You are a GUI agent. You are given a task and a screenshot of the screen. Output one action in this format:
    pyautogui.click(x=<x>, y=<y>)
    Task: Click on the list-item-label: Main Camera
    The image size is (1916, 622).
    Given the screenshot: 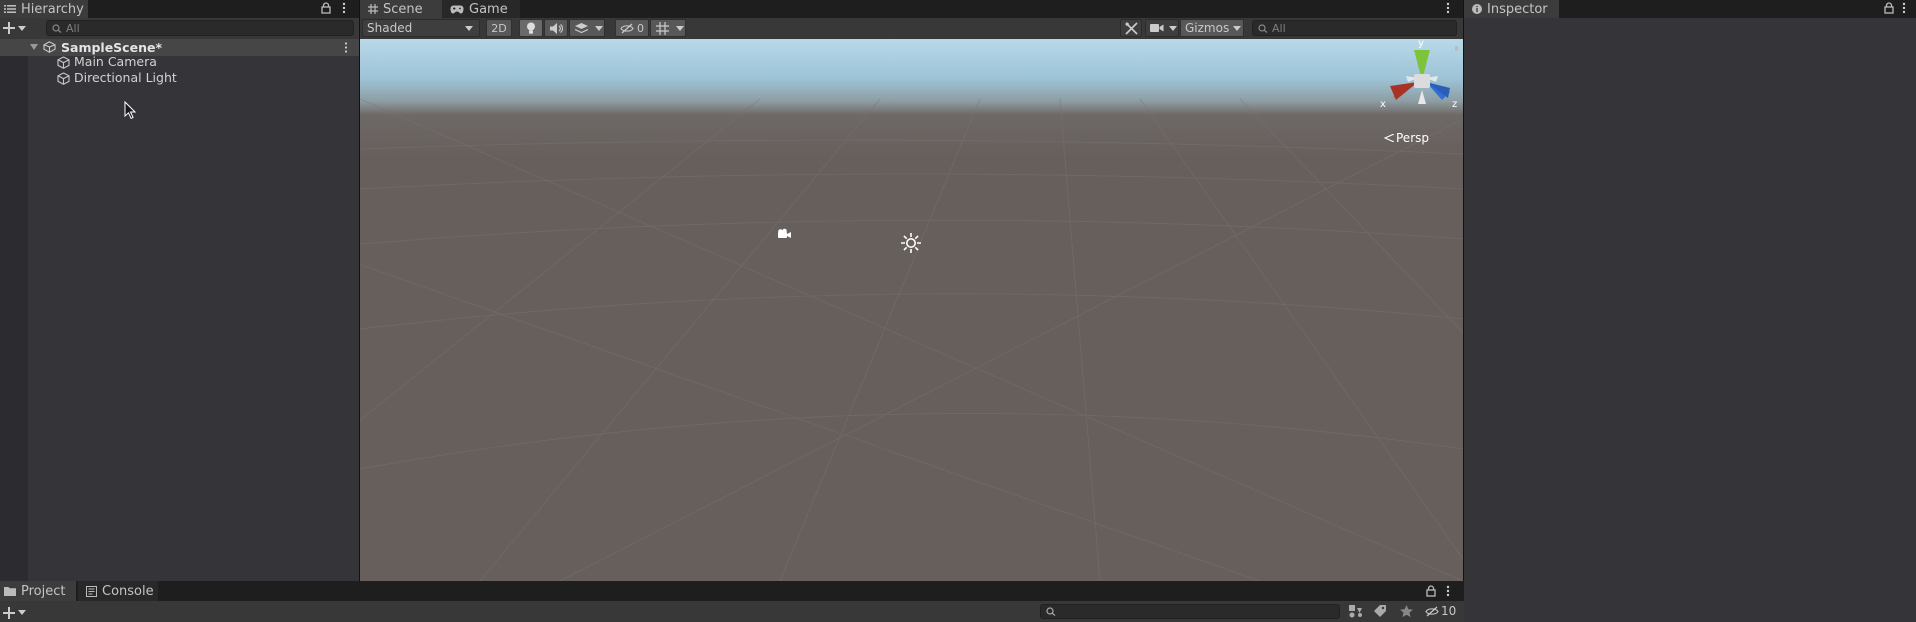 What is the action you would take?
    pyautogui.click(x=115, y=61)
    